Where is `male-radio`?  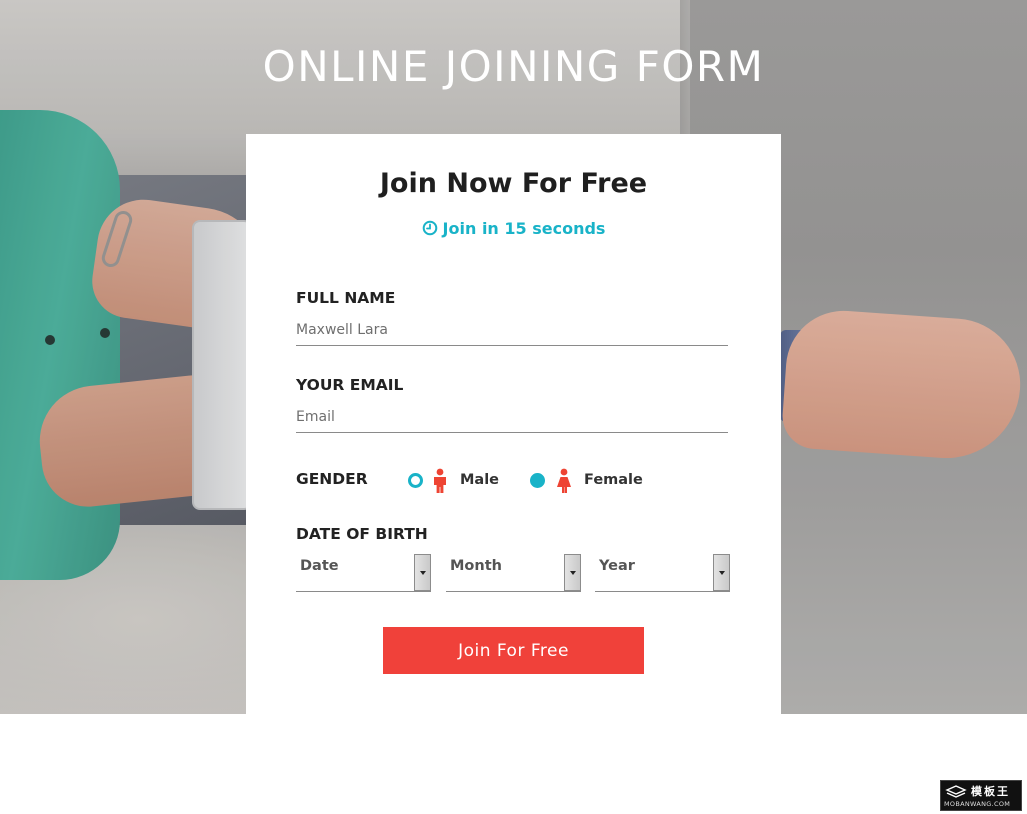
male-radio is located at coordinates (415, 480).